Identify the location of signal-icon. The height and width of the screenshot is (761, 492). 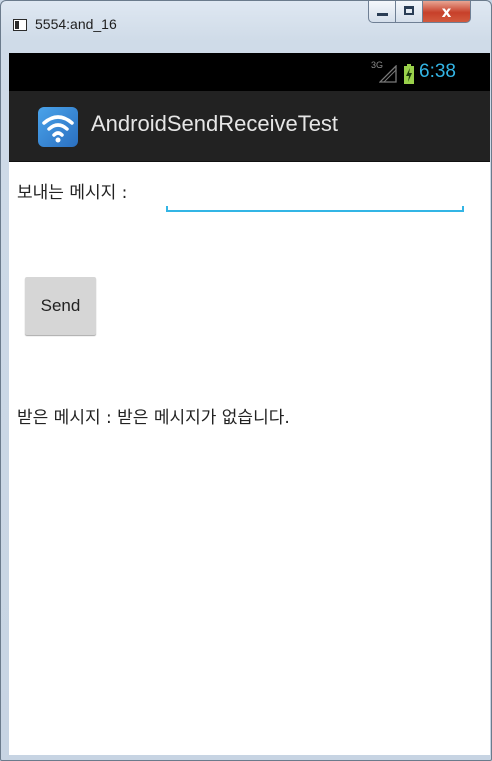
(388, 74).